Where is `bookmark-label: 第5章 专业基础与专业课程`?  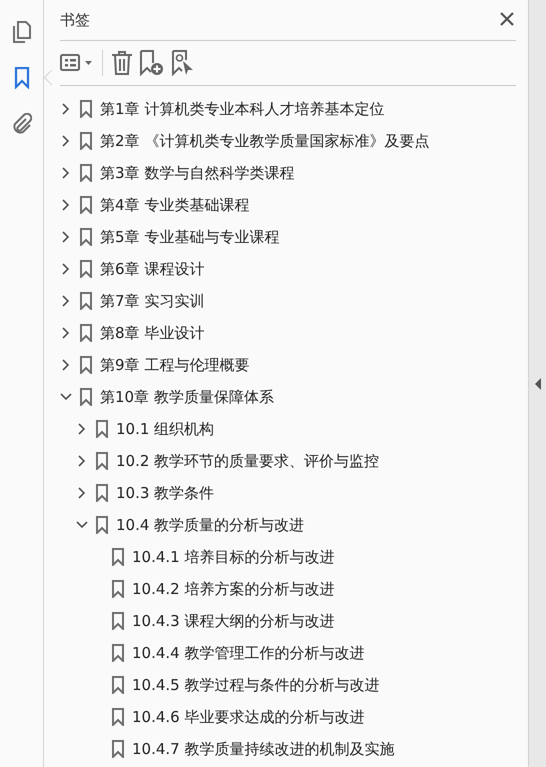 bookmark-label: 第5章 专业基础与专业课程 is located at coordinates (190, 237).